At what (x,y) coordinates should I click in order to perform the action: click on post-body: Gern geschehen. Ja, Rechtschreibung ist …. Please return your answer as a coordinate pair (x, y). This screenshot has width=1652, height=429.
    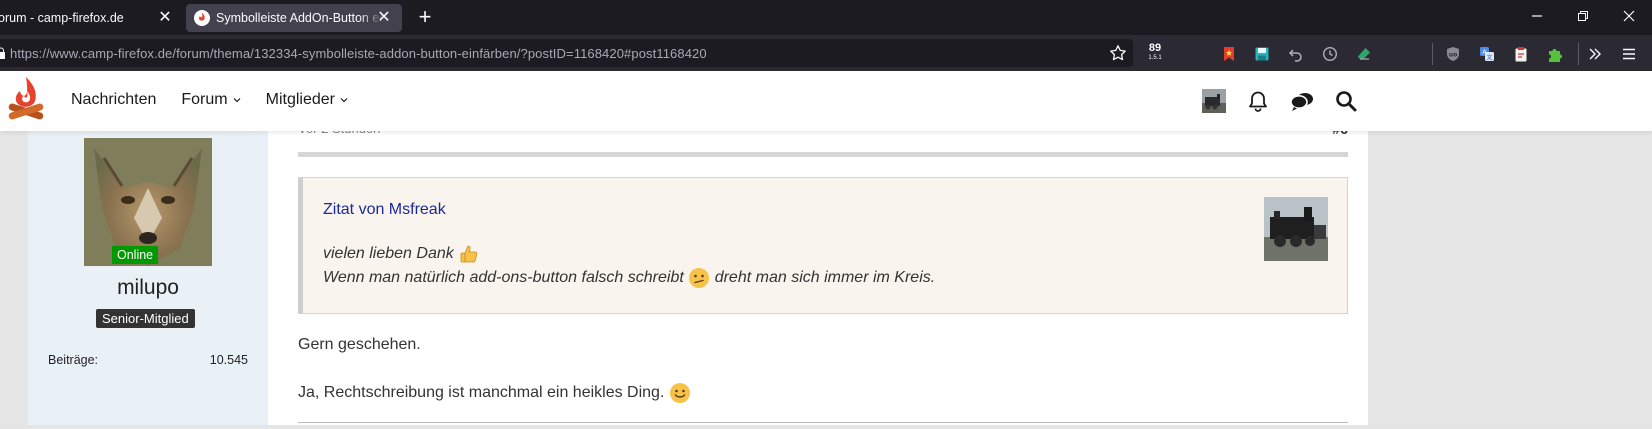
    Looking at the image, I should click on (494, 381).